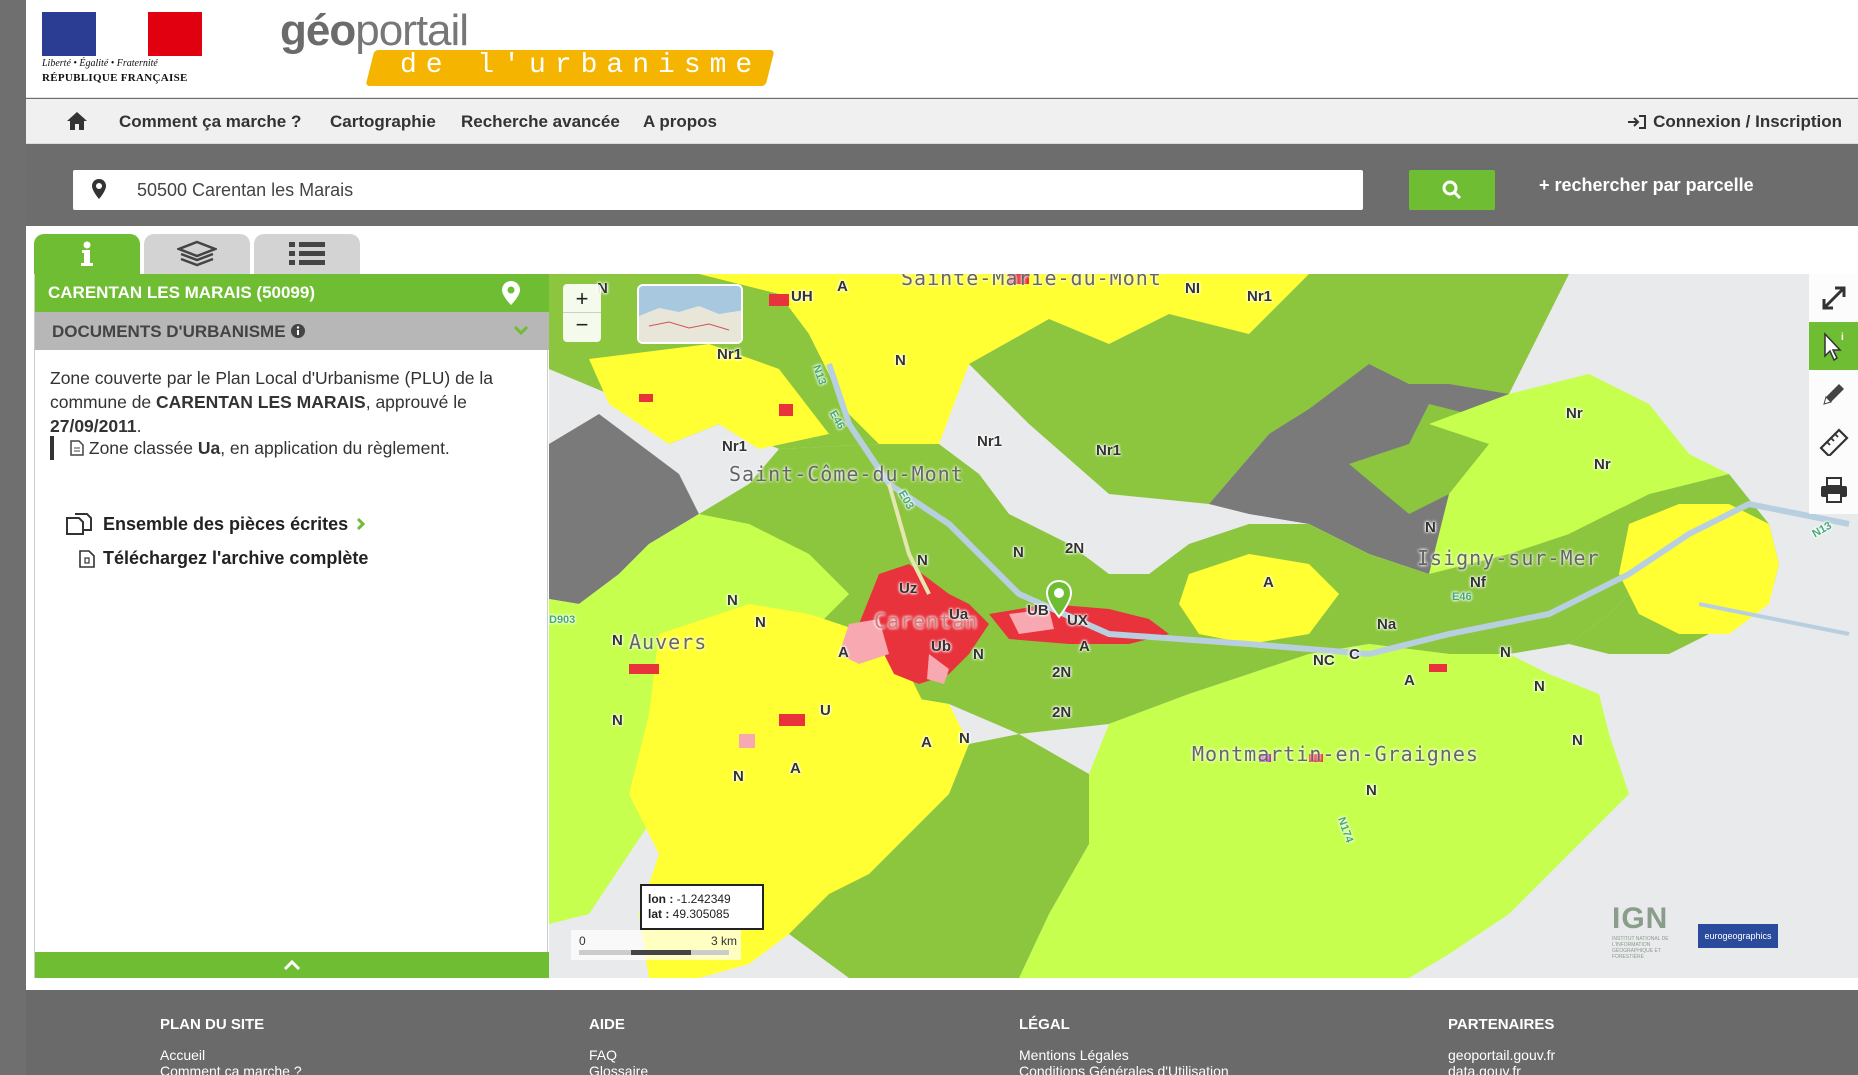 Image resolution: width=1858 pixels, height=1075 pixels. What do you see at coordinates (1124, 1055) in the screenshot?
I see `footer-link-mentions-legales: Mentions Légales` at bounding box center [1124, 1055].